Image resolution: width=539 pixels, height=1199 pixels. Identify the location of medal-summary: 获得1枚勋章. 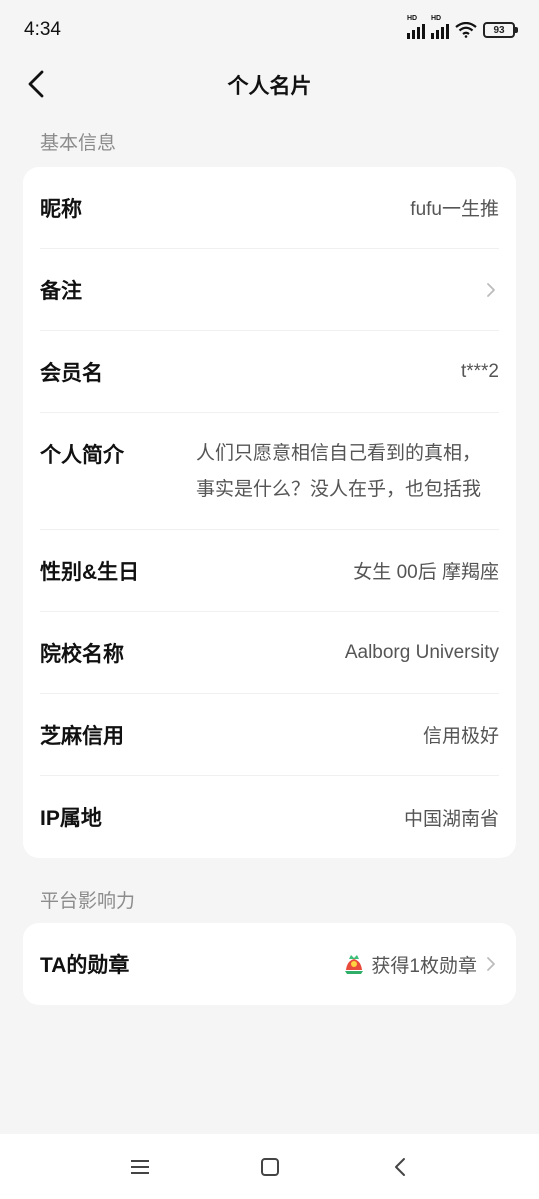
(421, 964).